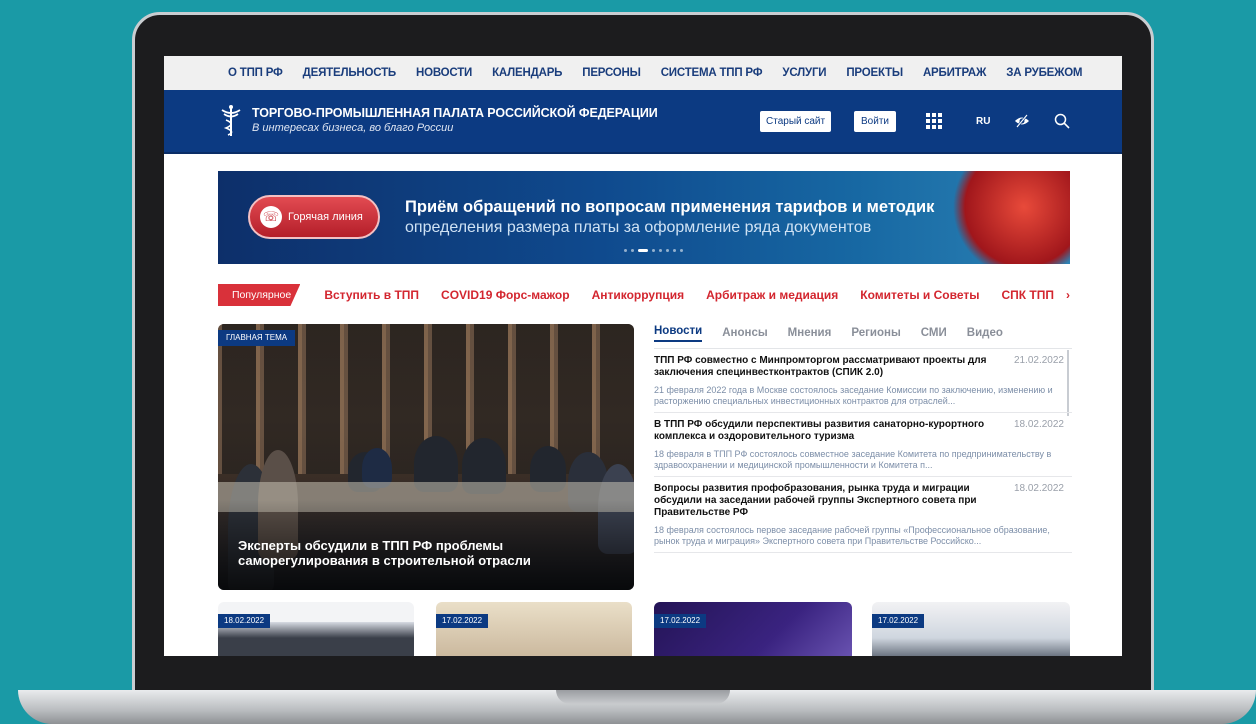 This screenshot has width=1256, height=724. What do you see at coordinates (444, 73) in the screenshot?
I see `nav-item-news: НОВОСТИ` at bounding box center [444, 73].